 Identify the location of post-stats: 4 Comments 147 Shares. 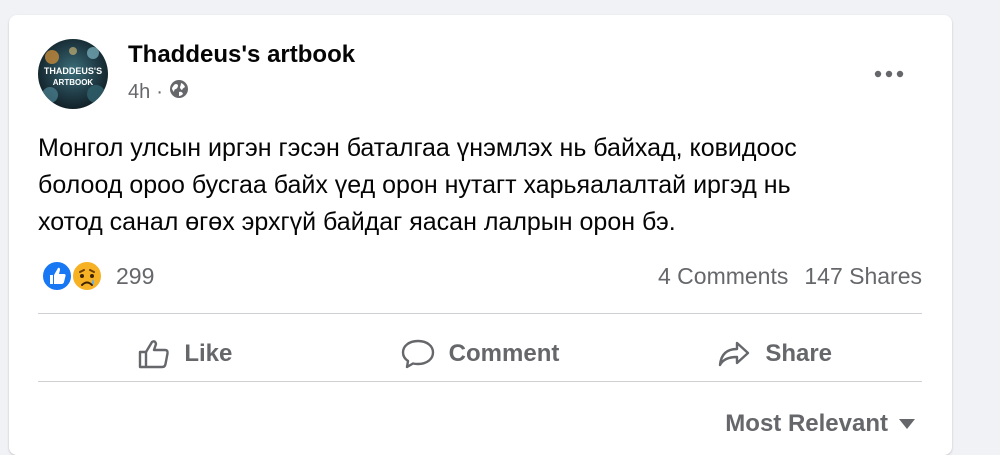
(790, 276).